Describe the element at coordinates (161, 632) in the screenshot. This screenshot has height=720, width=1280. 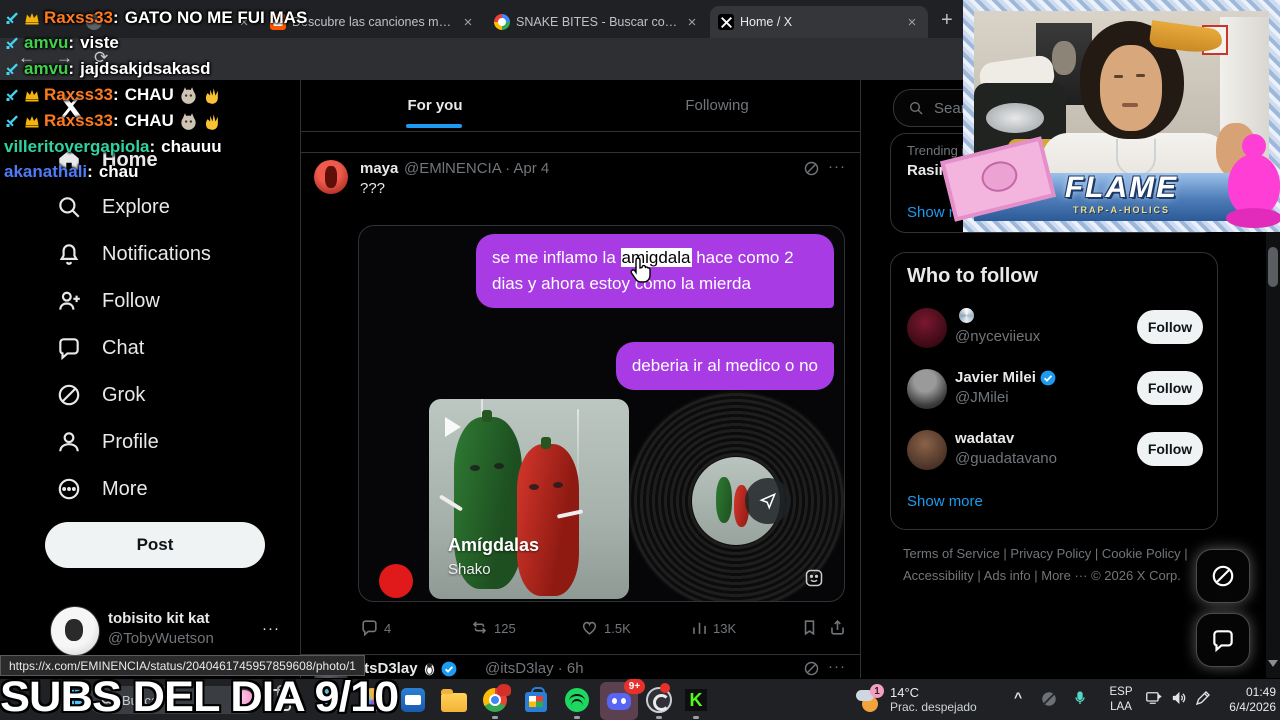
I see `account-switcher: tobisito kit kat @TobyWuetson ···` at that location.